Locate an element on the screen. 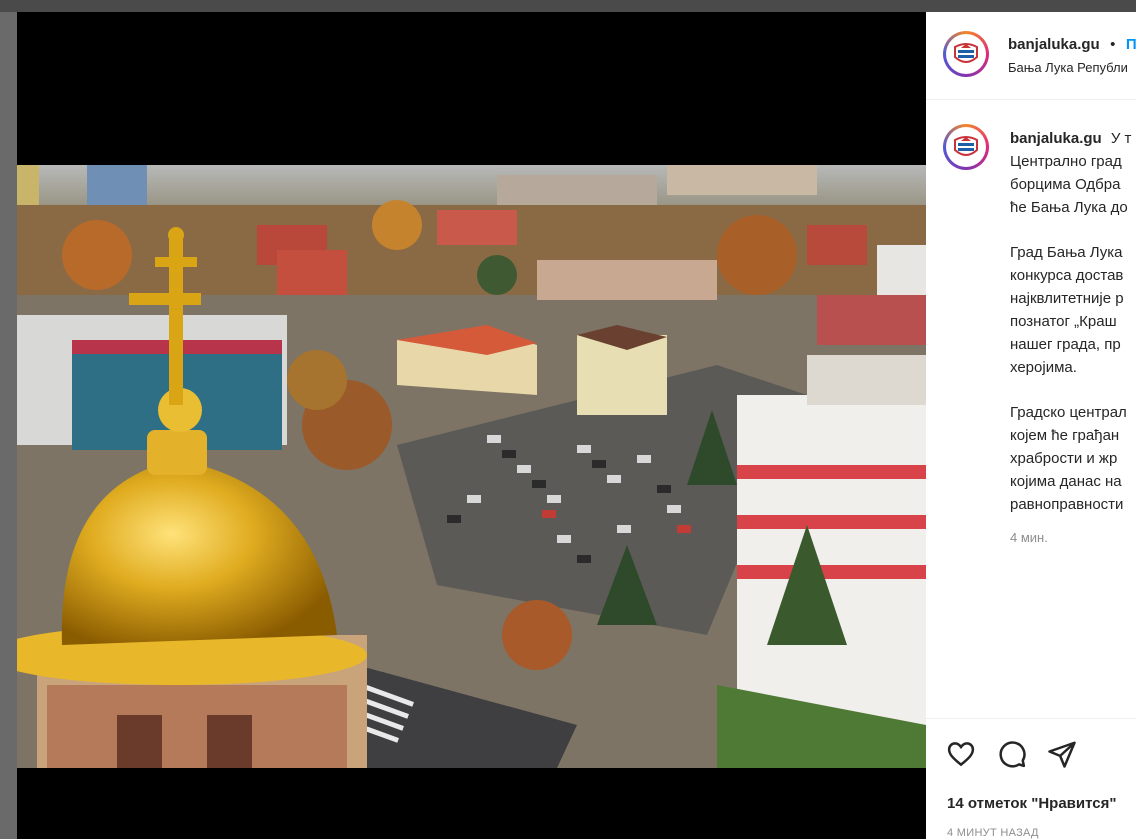 The height and width of the screenshot is (839, 1136). caption-line: познатог „Краш is located at coordinates (1063, 321).